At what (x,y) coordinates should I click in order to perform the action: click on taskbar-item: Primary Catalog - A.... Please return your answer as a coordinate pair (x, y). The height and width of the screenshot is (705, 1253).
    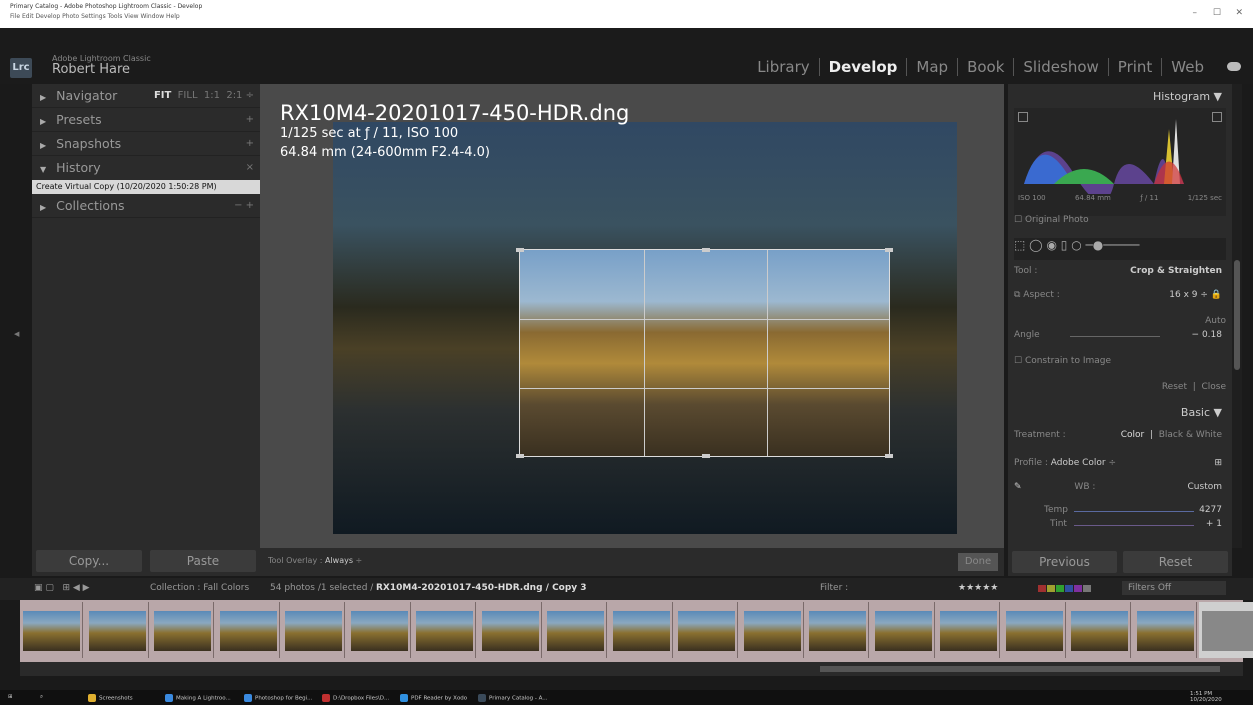
    Looking at the image, I should click on (513, 698).